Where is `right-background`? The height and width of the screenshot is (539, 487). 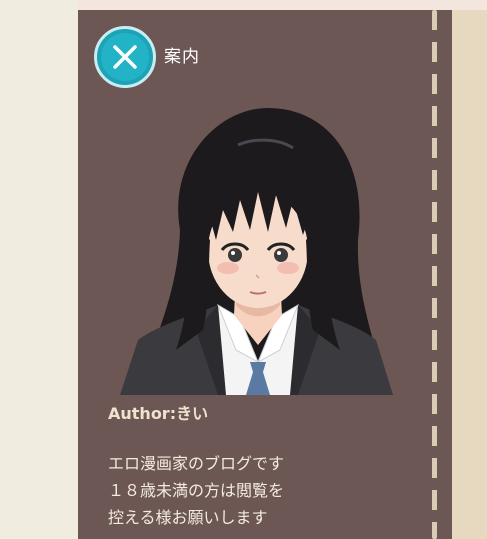
right-background is located at coordinates (469, 274).